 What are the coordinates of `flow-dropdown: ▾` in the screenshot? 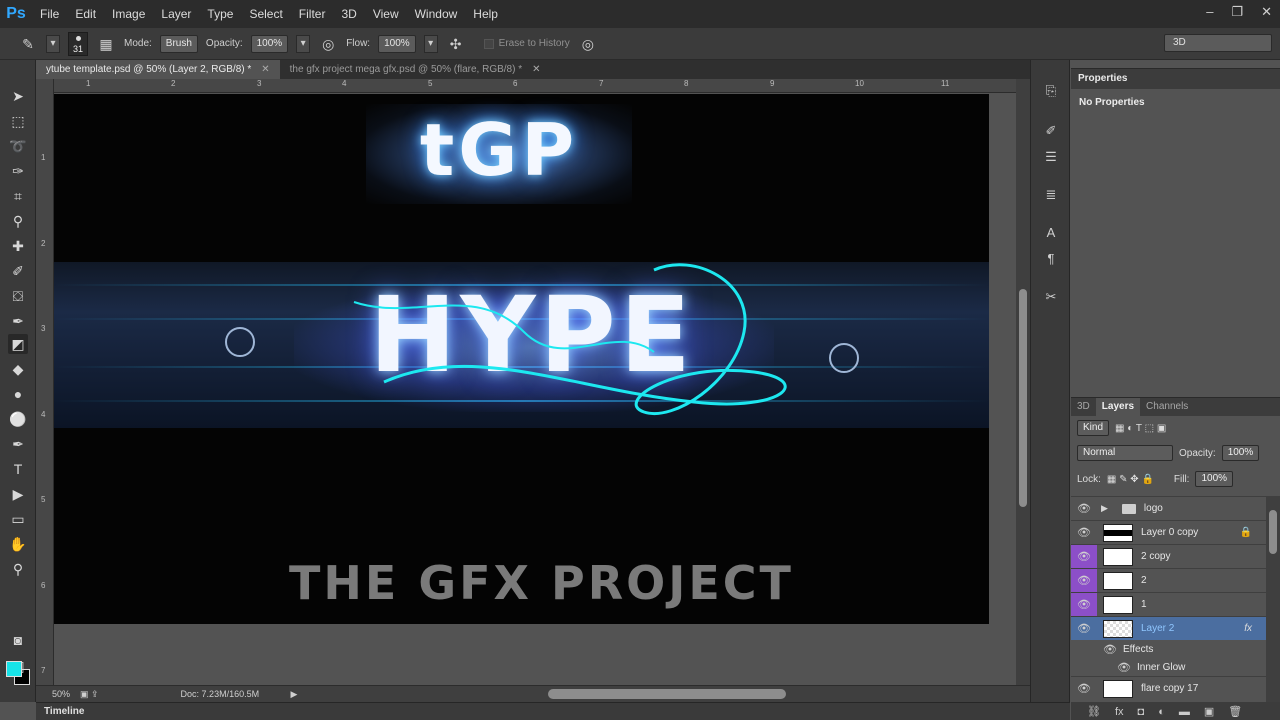 It's located at (430, 43).